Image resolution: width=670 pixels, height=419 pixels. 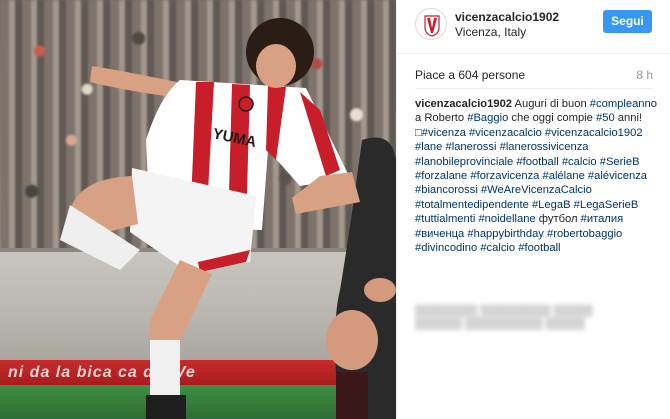 What do you see at coordinates (534, 76) in the screenshot?
I see `post-stats-row: Piace a 604 persone 8 h` at bounding box center [534, 76].